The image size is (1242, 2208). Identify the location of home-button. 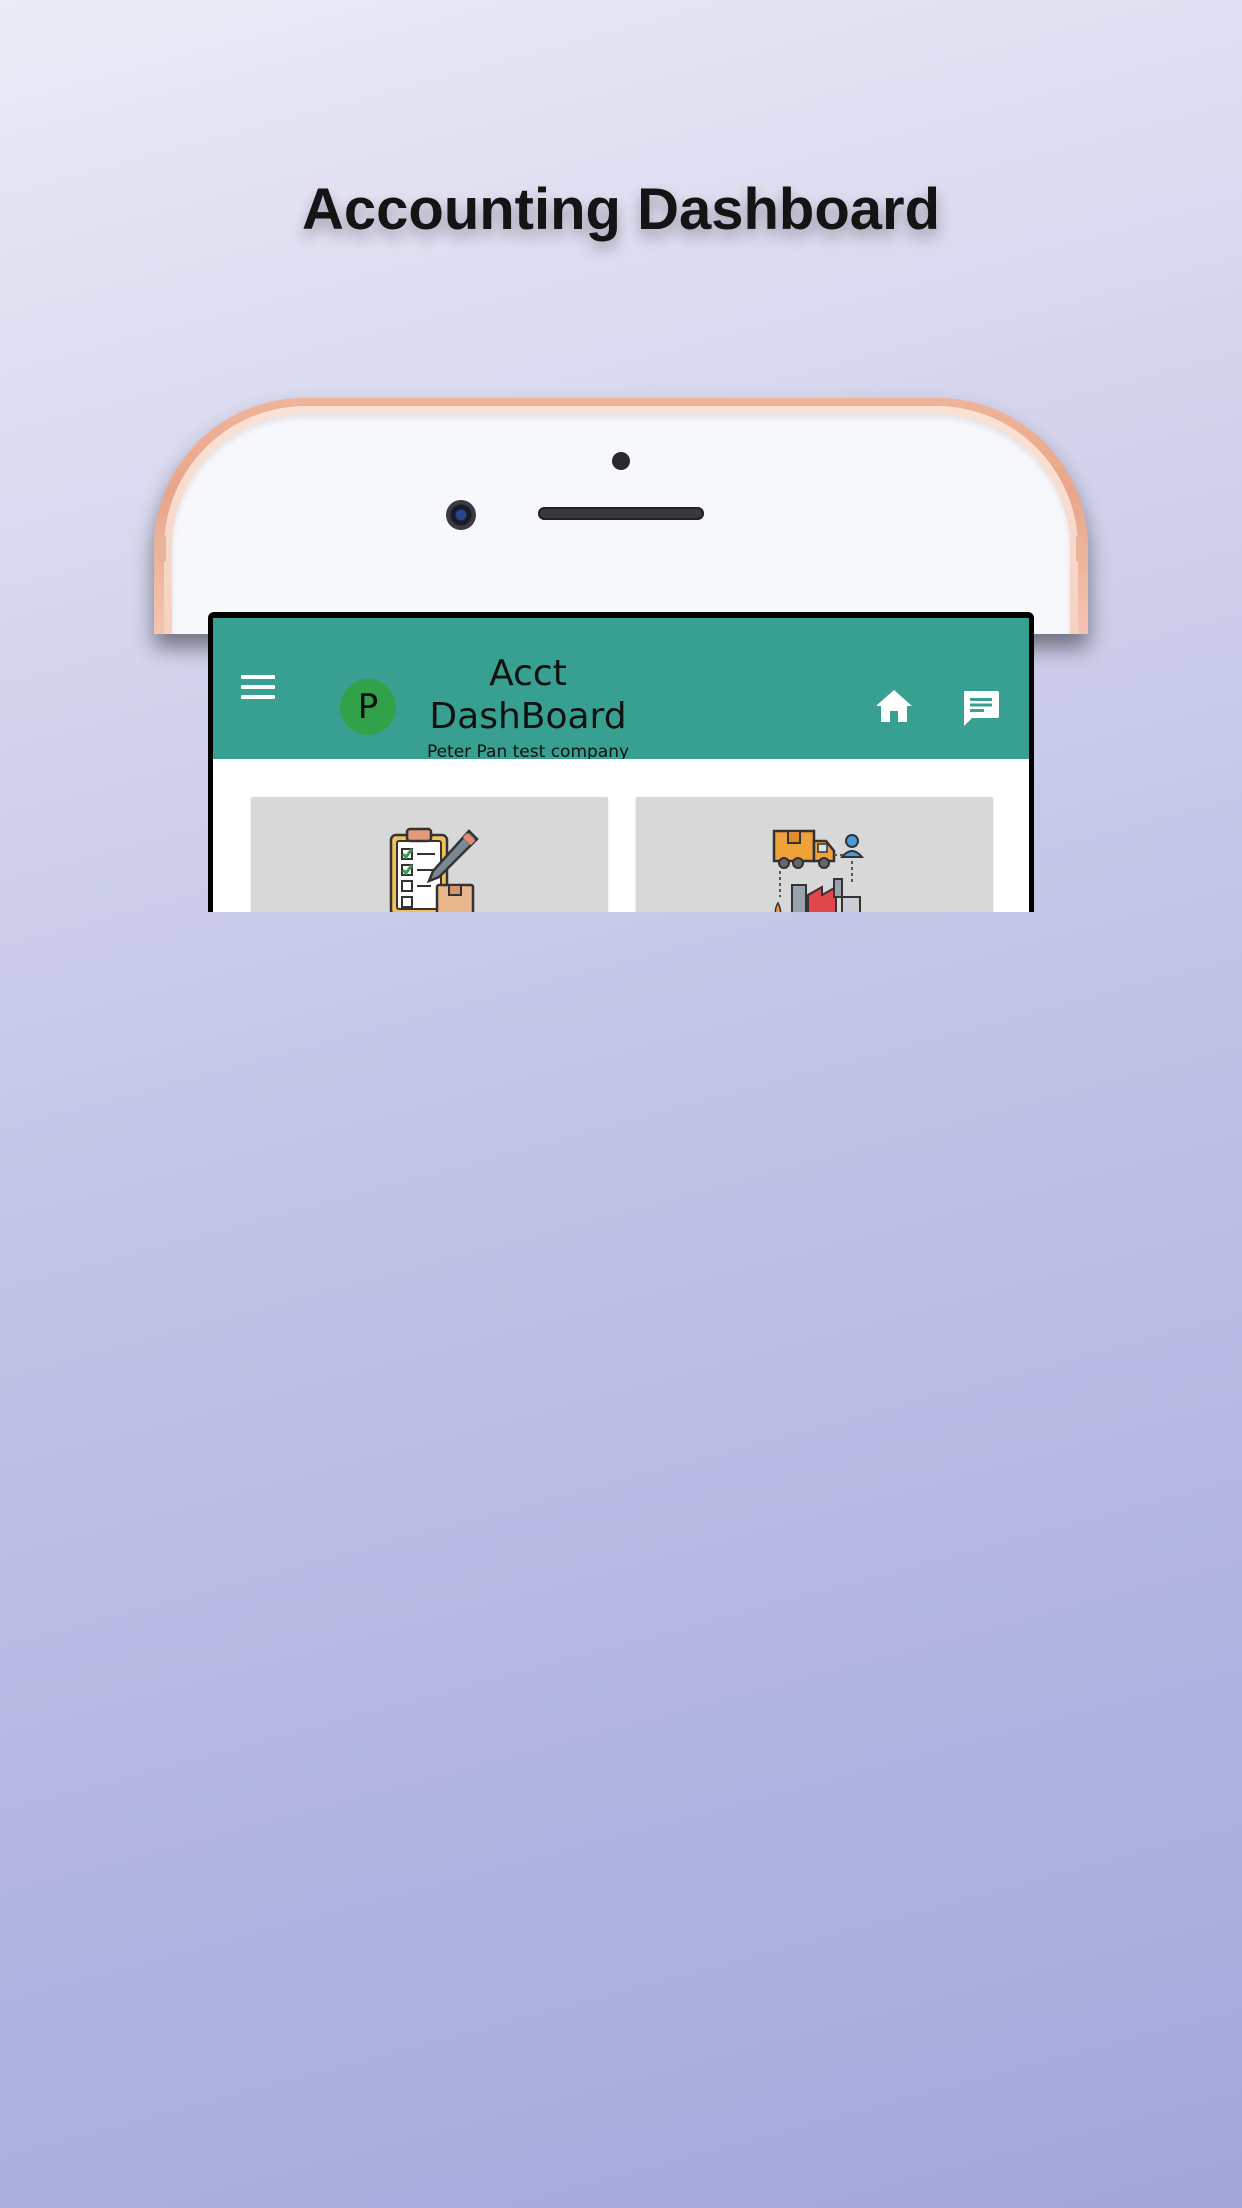
(894, 706).